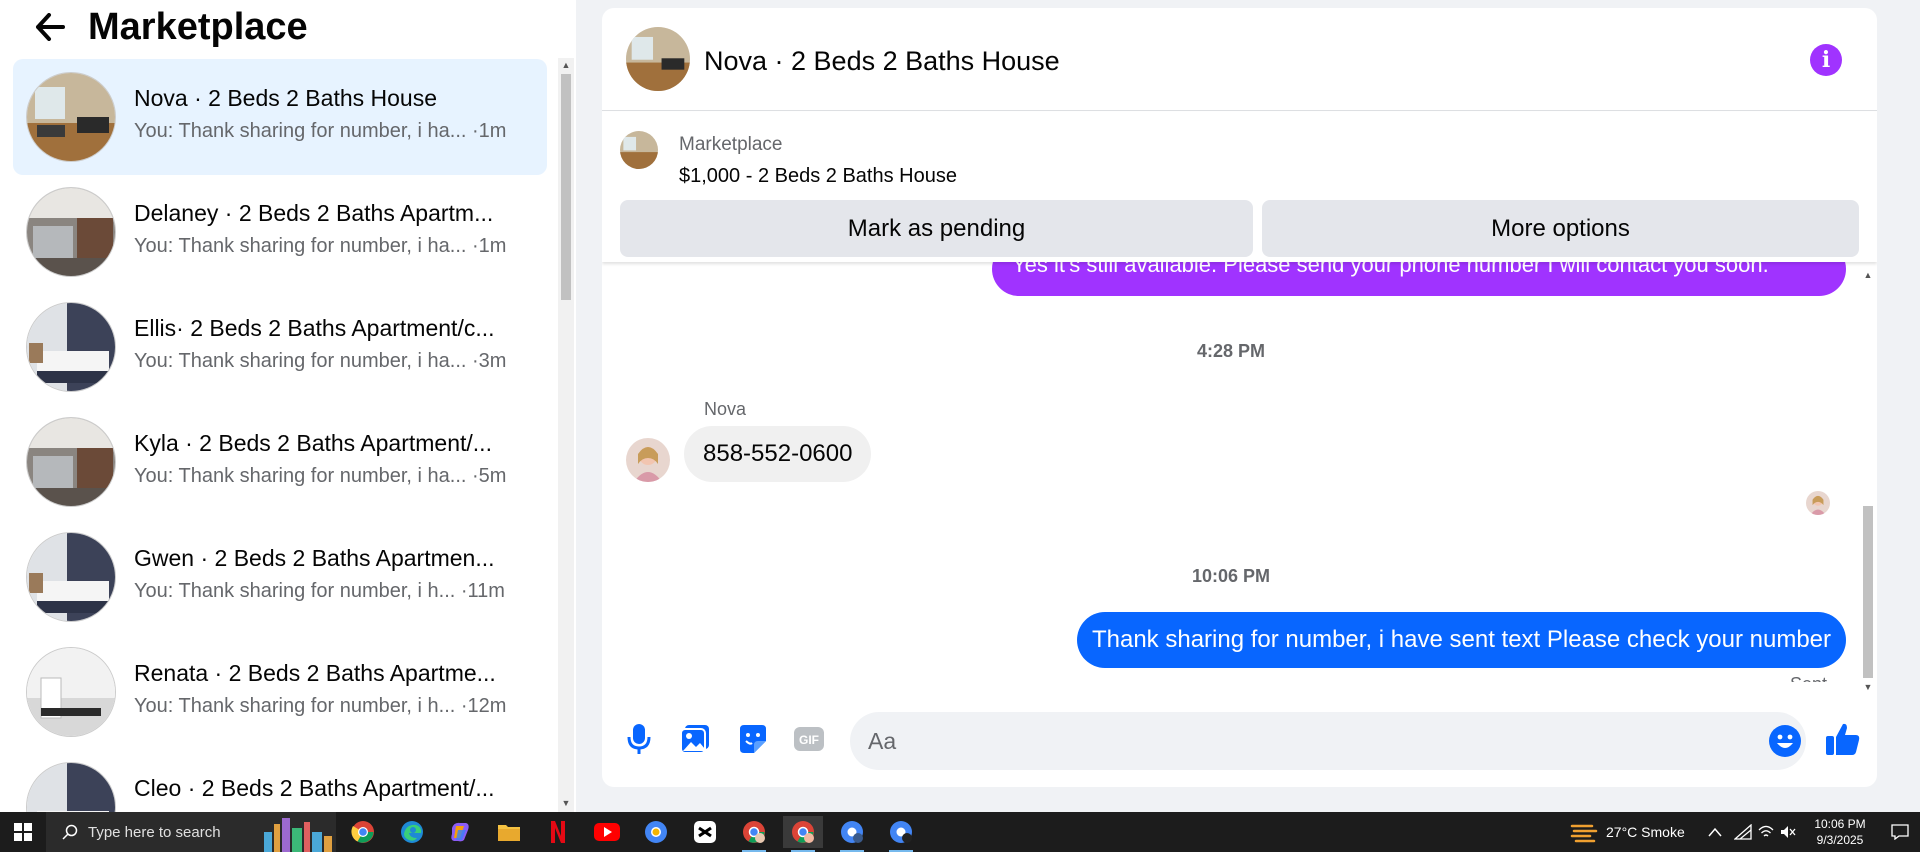  I want to click on edge-icon, so click(412, 832).